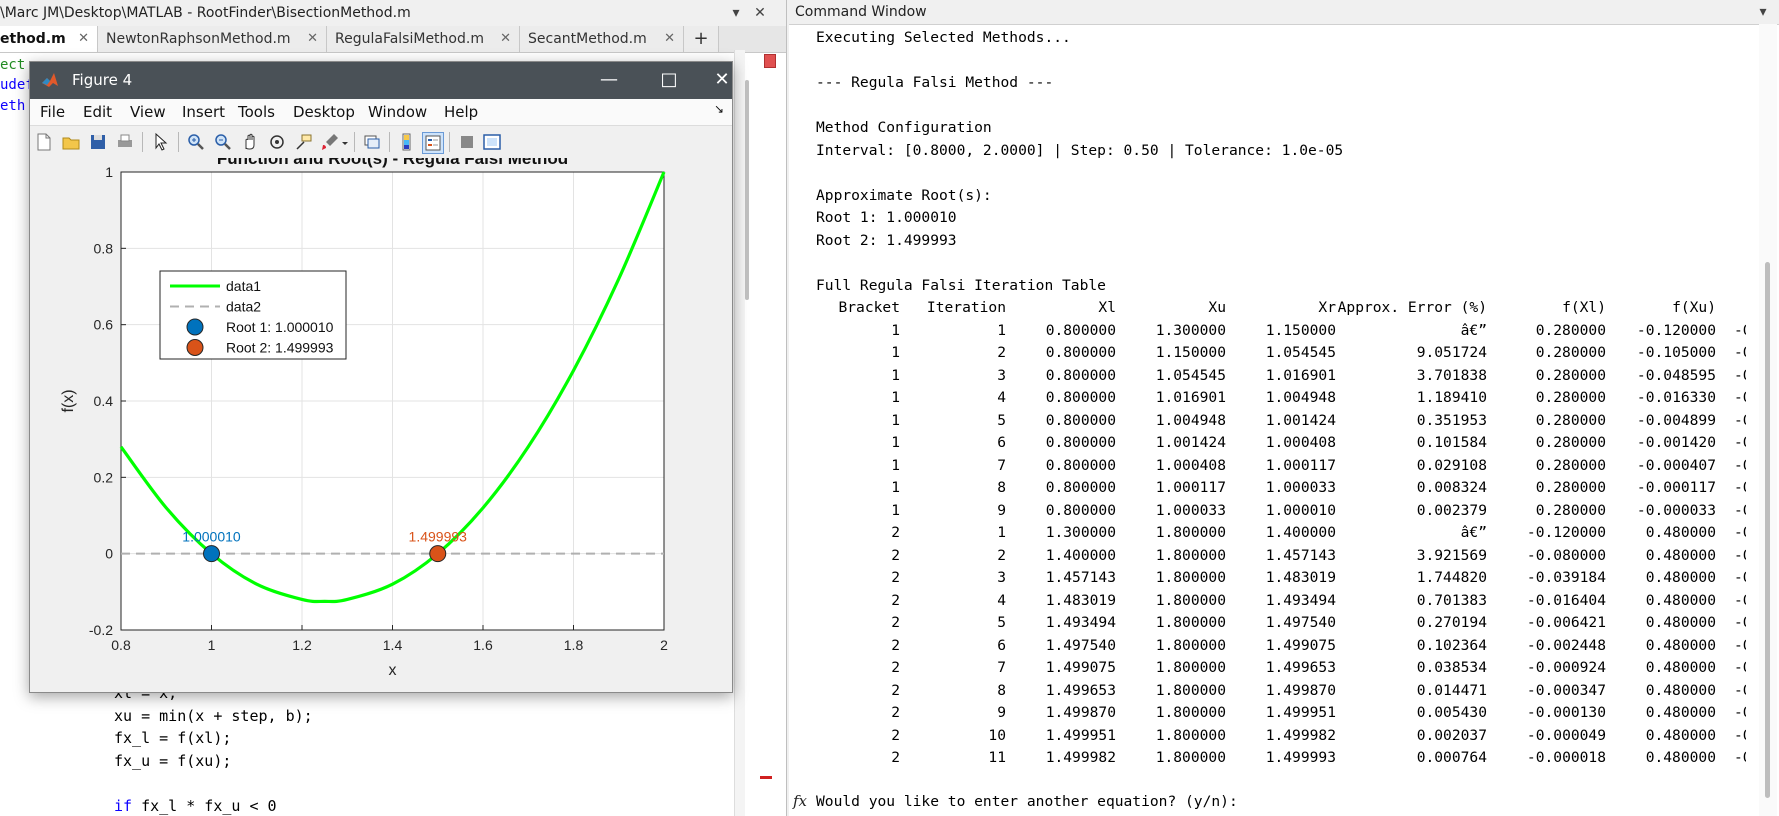 This screenshot has height=816, width=1779. Describe the element at coordinates (1566, 532) in the screenshot. I see `table-cell: -0.120000` at that location.